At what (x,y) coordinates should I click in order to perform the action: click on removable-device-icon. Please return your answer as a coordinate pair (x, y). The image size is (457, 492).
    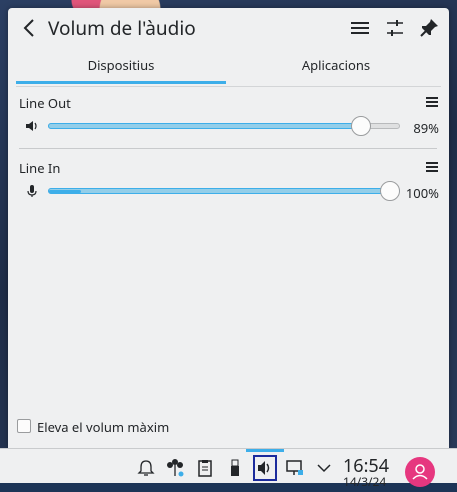
    Looking at the image, I should click on (235, 468).